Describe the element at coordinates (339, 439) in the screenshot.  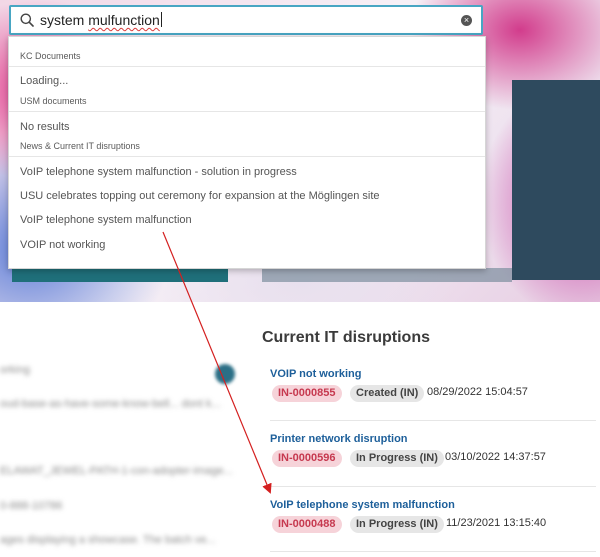
I see `disruption-link: Printer network disruption` at that location.